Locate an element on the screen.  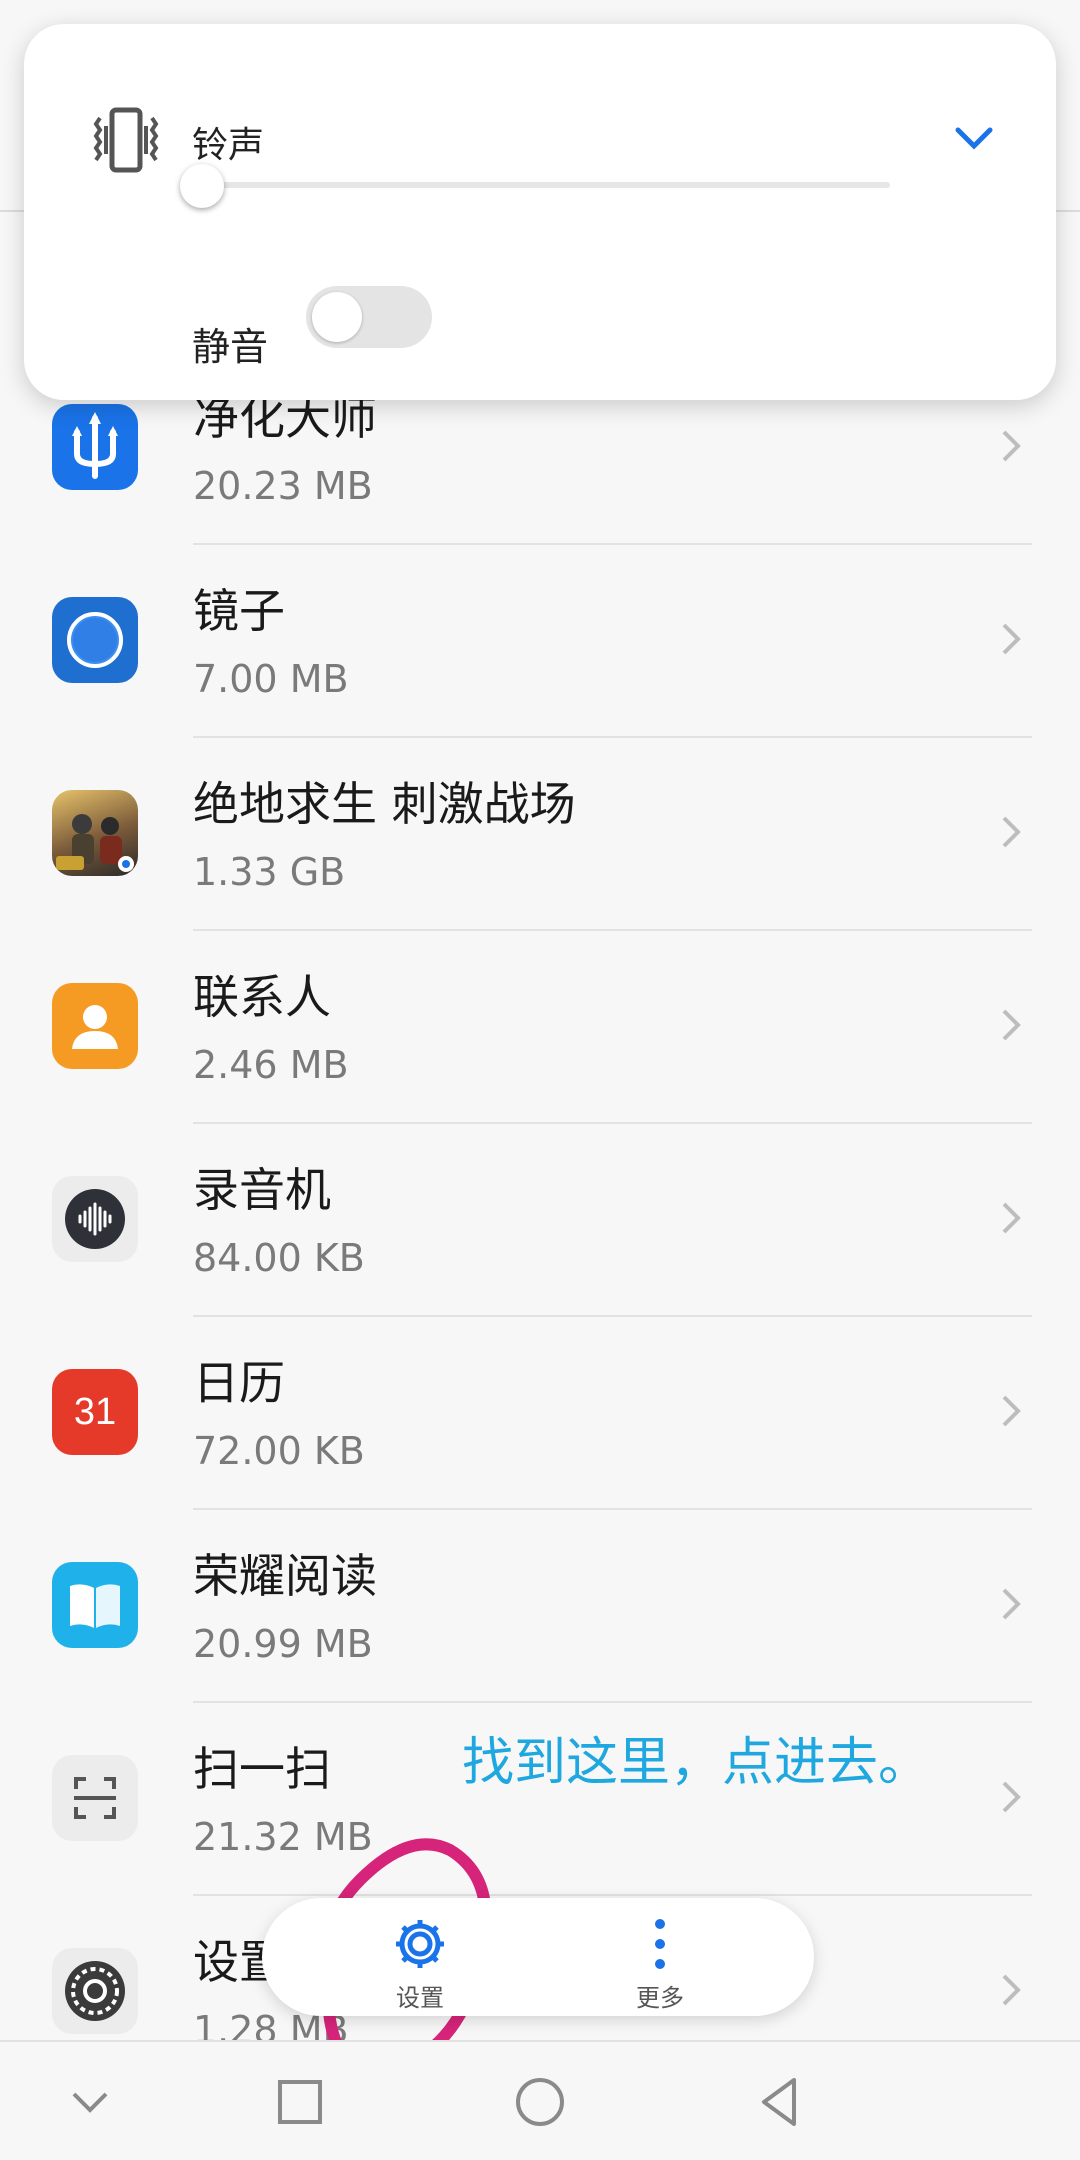
contacts-icon is located at coordinates (95, 1026).